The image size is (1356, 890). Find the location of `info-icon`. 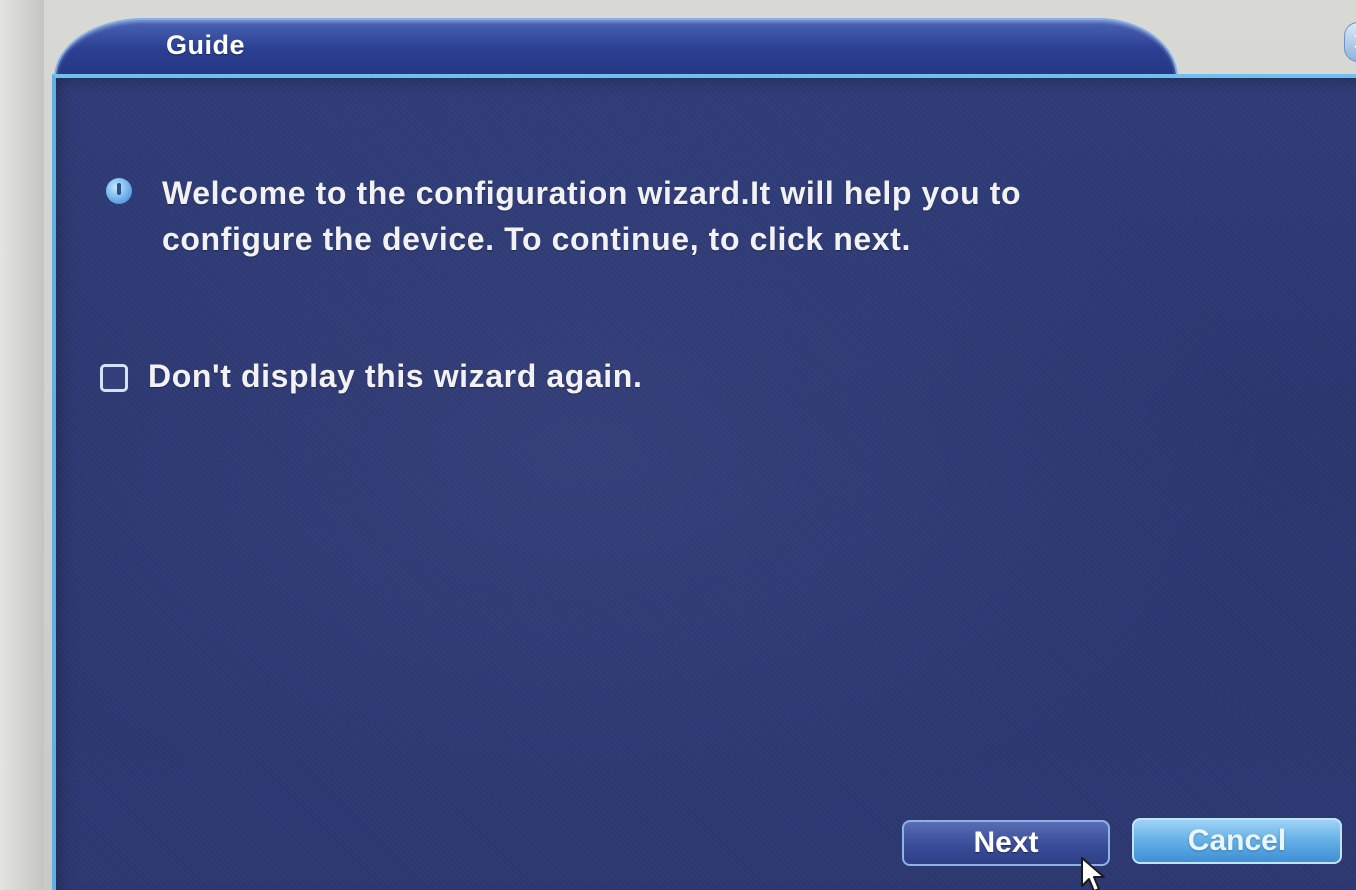

info-icon is located at coordinates (119, 191).